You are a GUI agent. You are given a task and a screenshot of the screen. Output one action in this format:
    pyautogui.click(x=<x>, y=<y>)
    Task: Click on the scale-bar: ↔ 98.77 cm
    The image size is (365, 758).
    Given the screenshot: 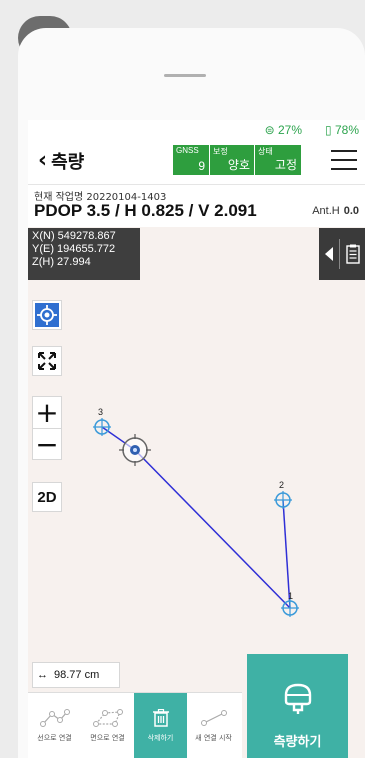 What is the action you would take?
    pyautogui.click(x=76, y=675)
    